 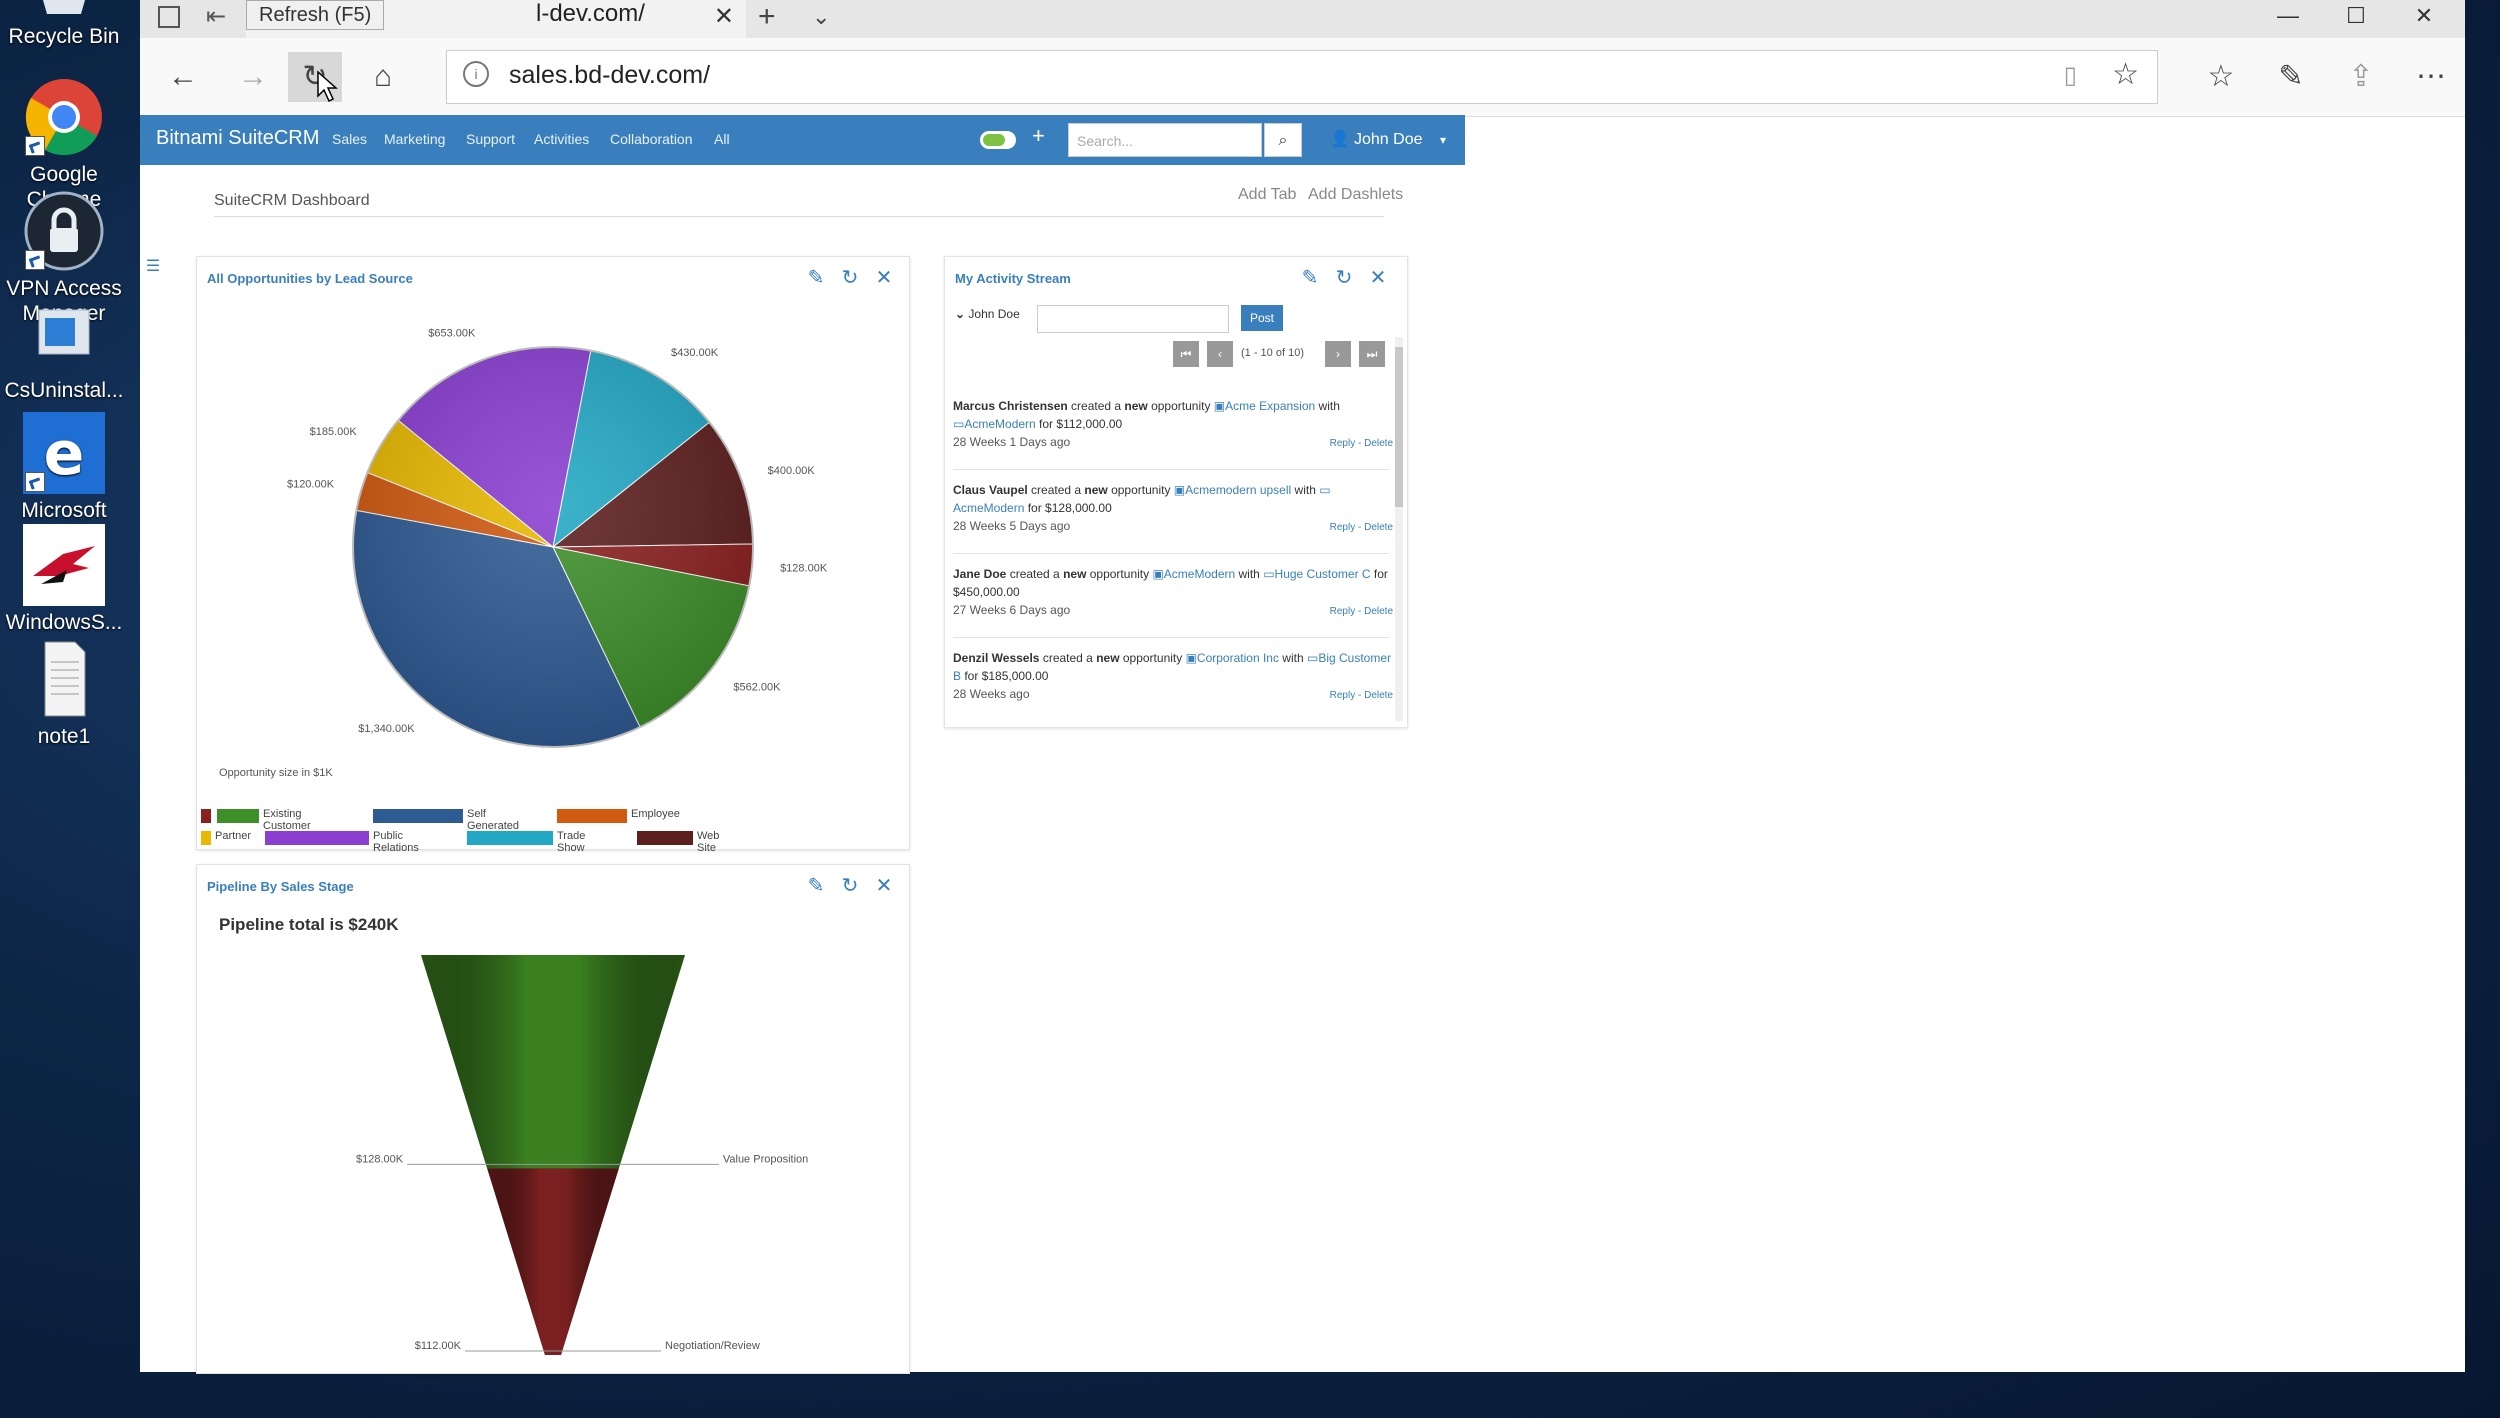 What do you see at coordinates (757, 687) in the screenshot?
I see `pie-slice-label: $562.00K` at bounding box center [757, 687].